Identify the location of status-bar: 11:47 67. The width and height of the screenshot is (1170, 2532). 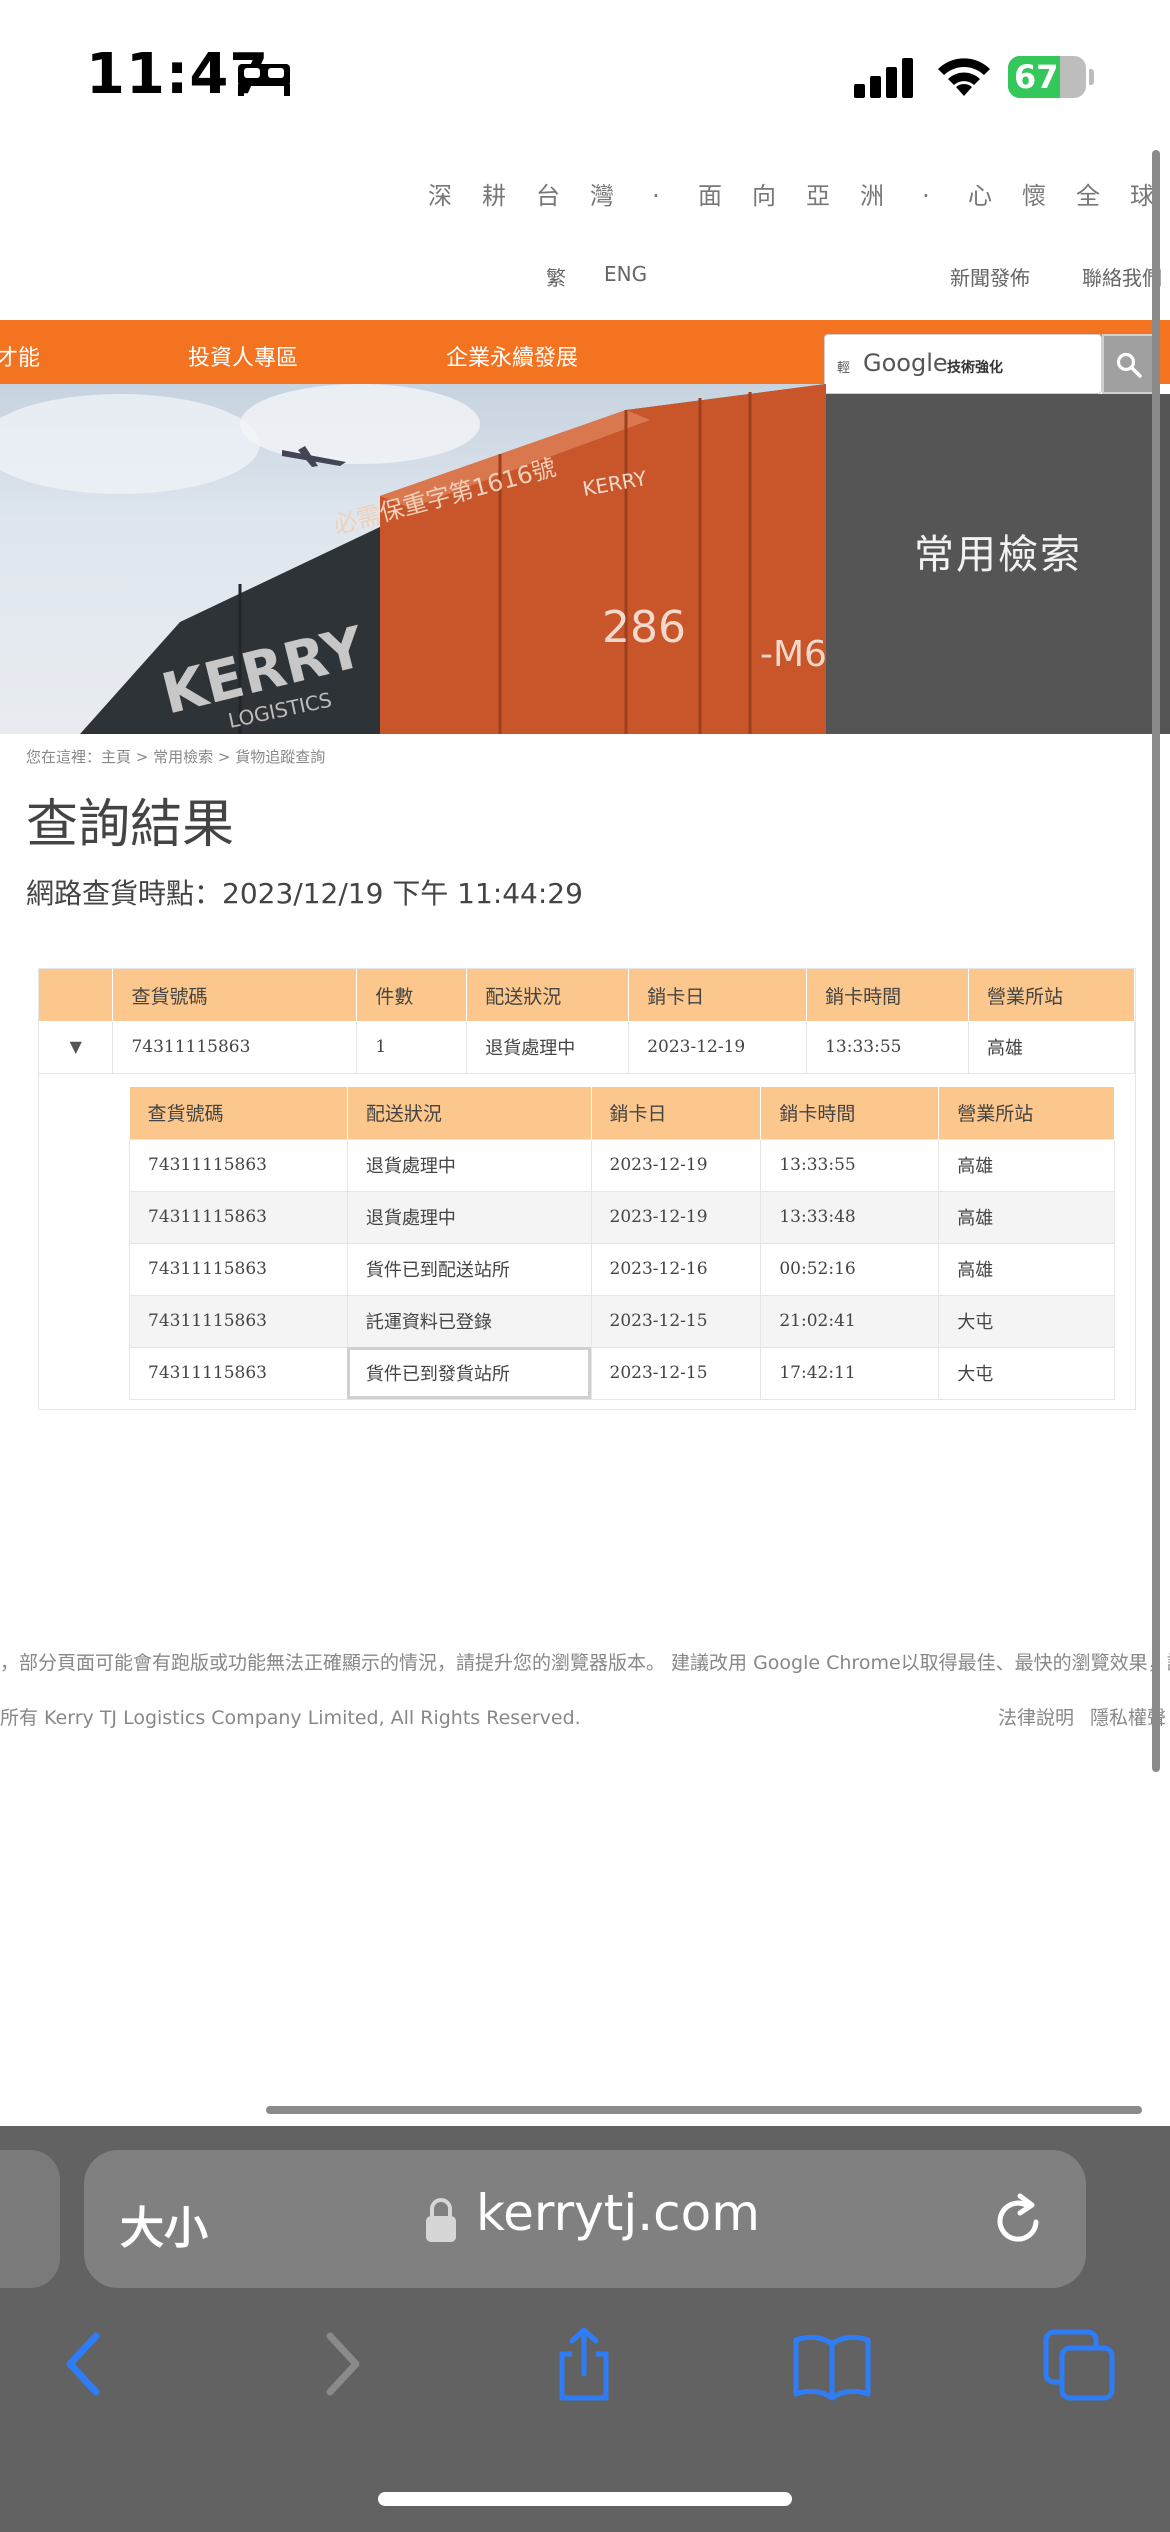
(585, 70).